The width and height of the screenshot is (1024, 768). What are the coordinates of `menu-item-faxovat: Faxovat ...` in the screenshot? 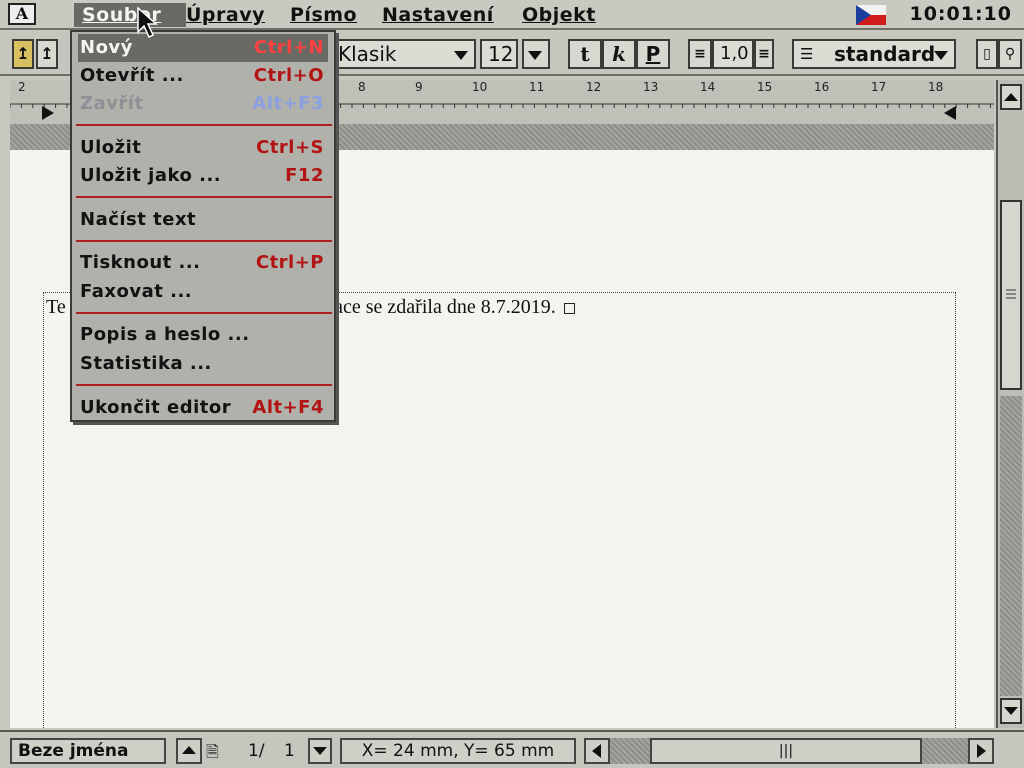 It's located at (203, 292).